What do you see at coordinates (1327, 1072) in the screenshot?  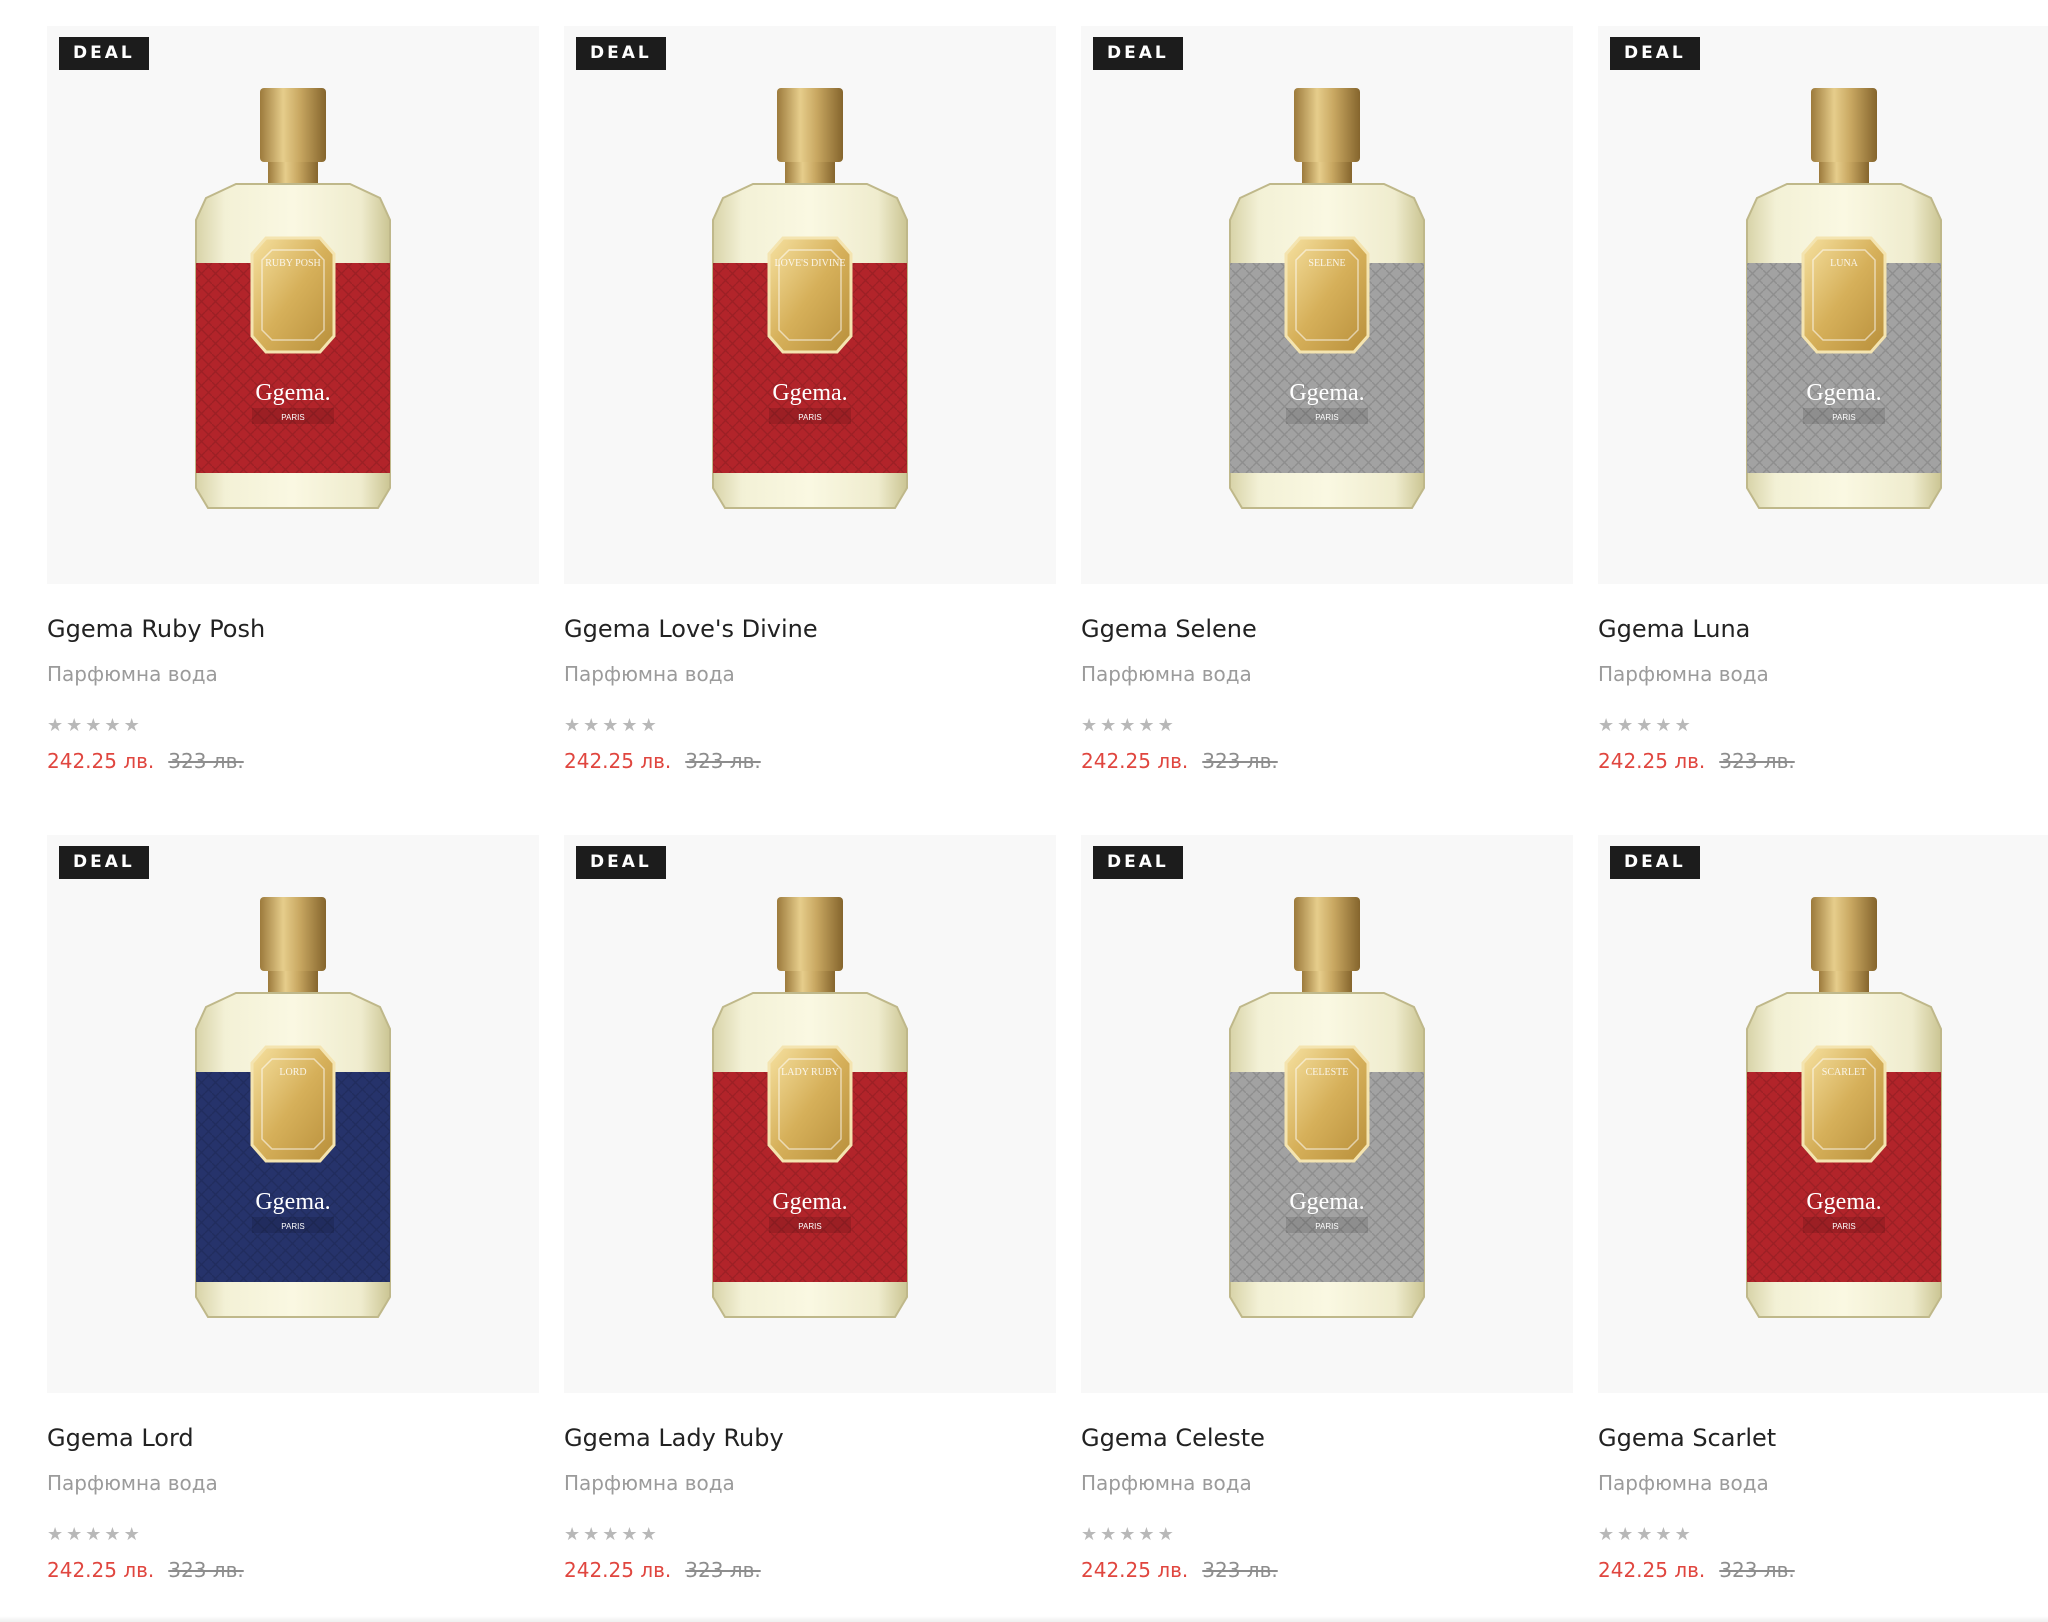 I see `svg-text: CELESTE` at bounding box center [1327, 1072].